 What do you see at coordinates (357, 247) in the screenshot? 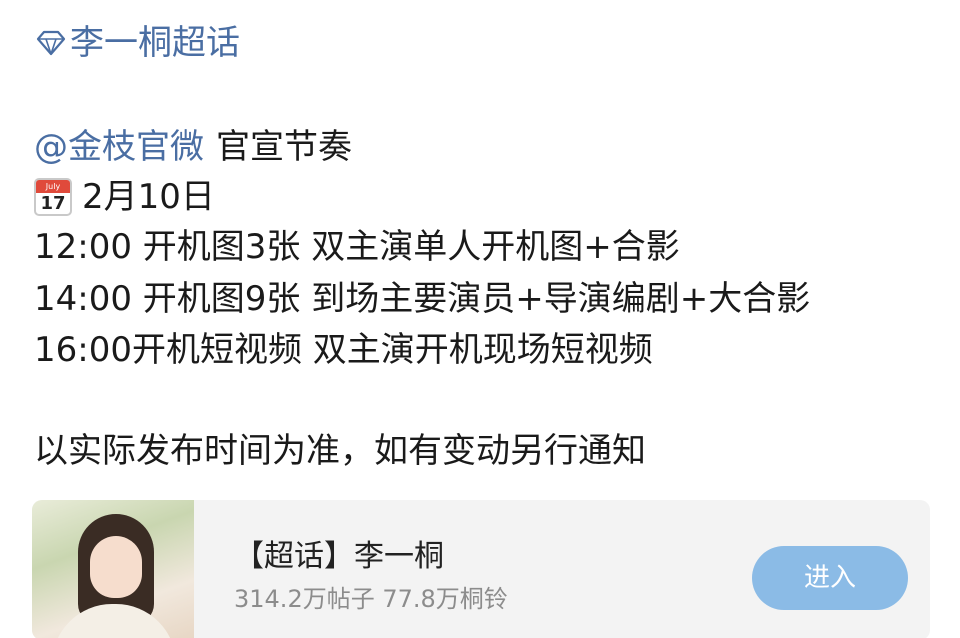
I see `schedule-line: 12:00 开机图3张 双主演单人开机图+合影` at bounding box center [357, 247].